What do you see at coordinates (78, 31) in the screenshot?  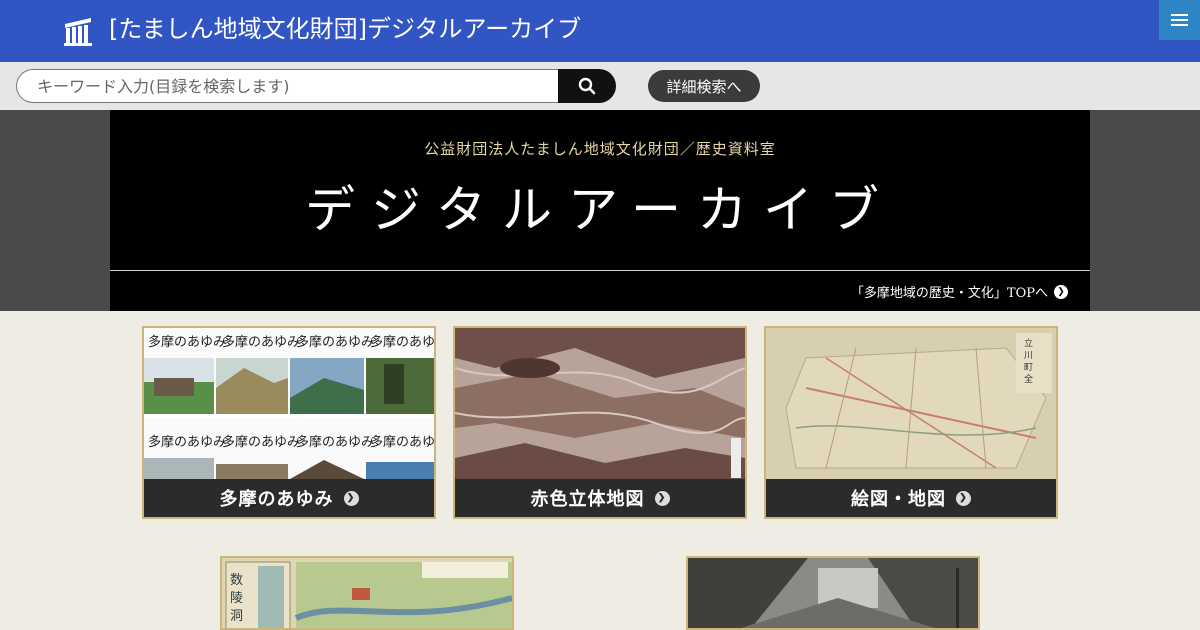 I see `building-columns-icon` at bounding box center [78, 31].